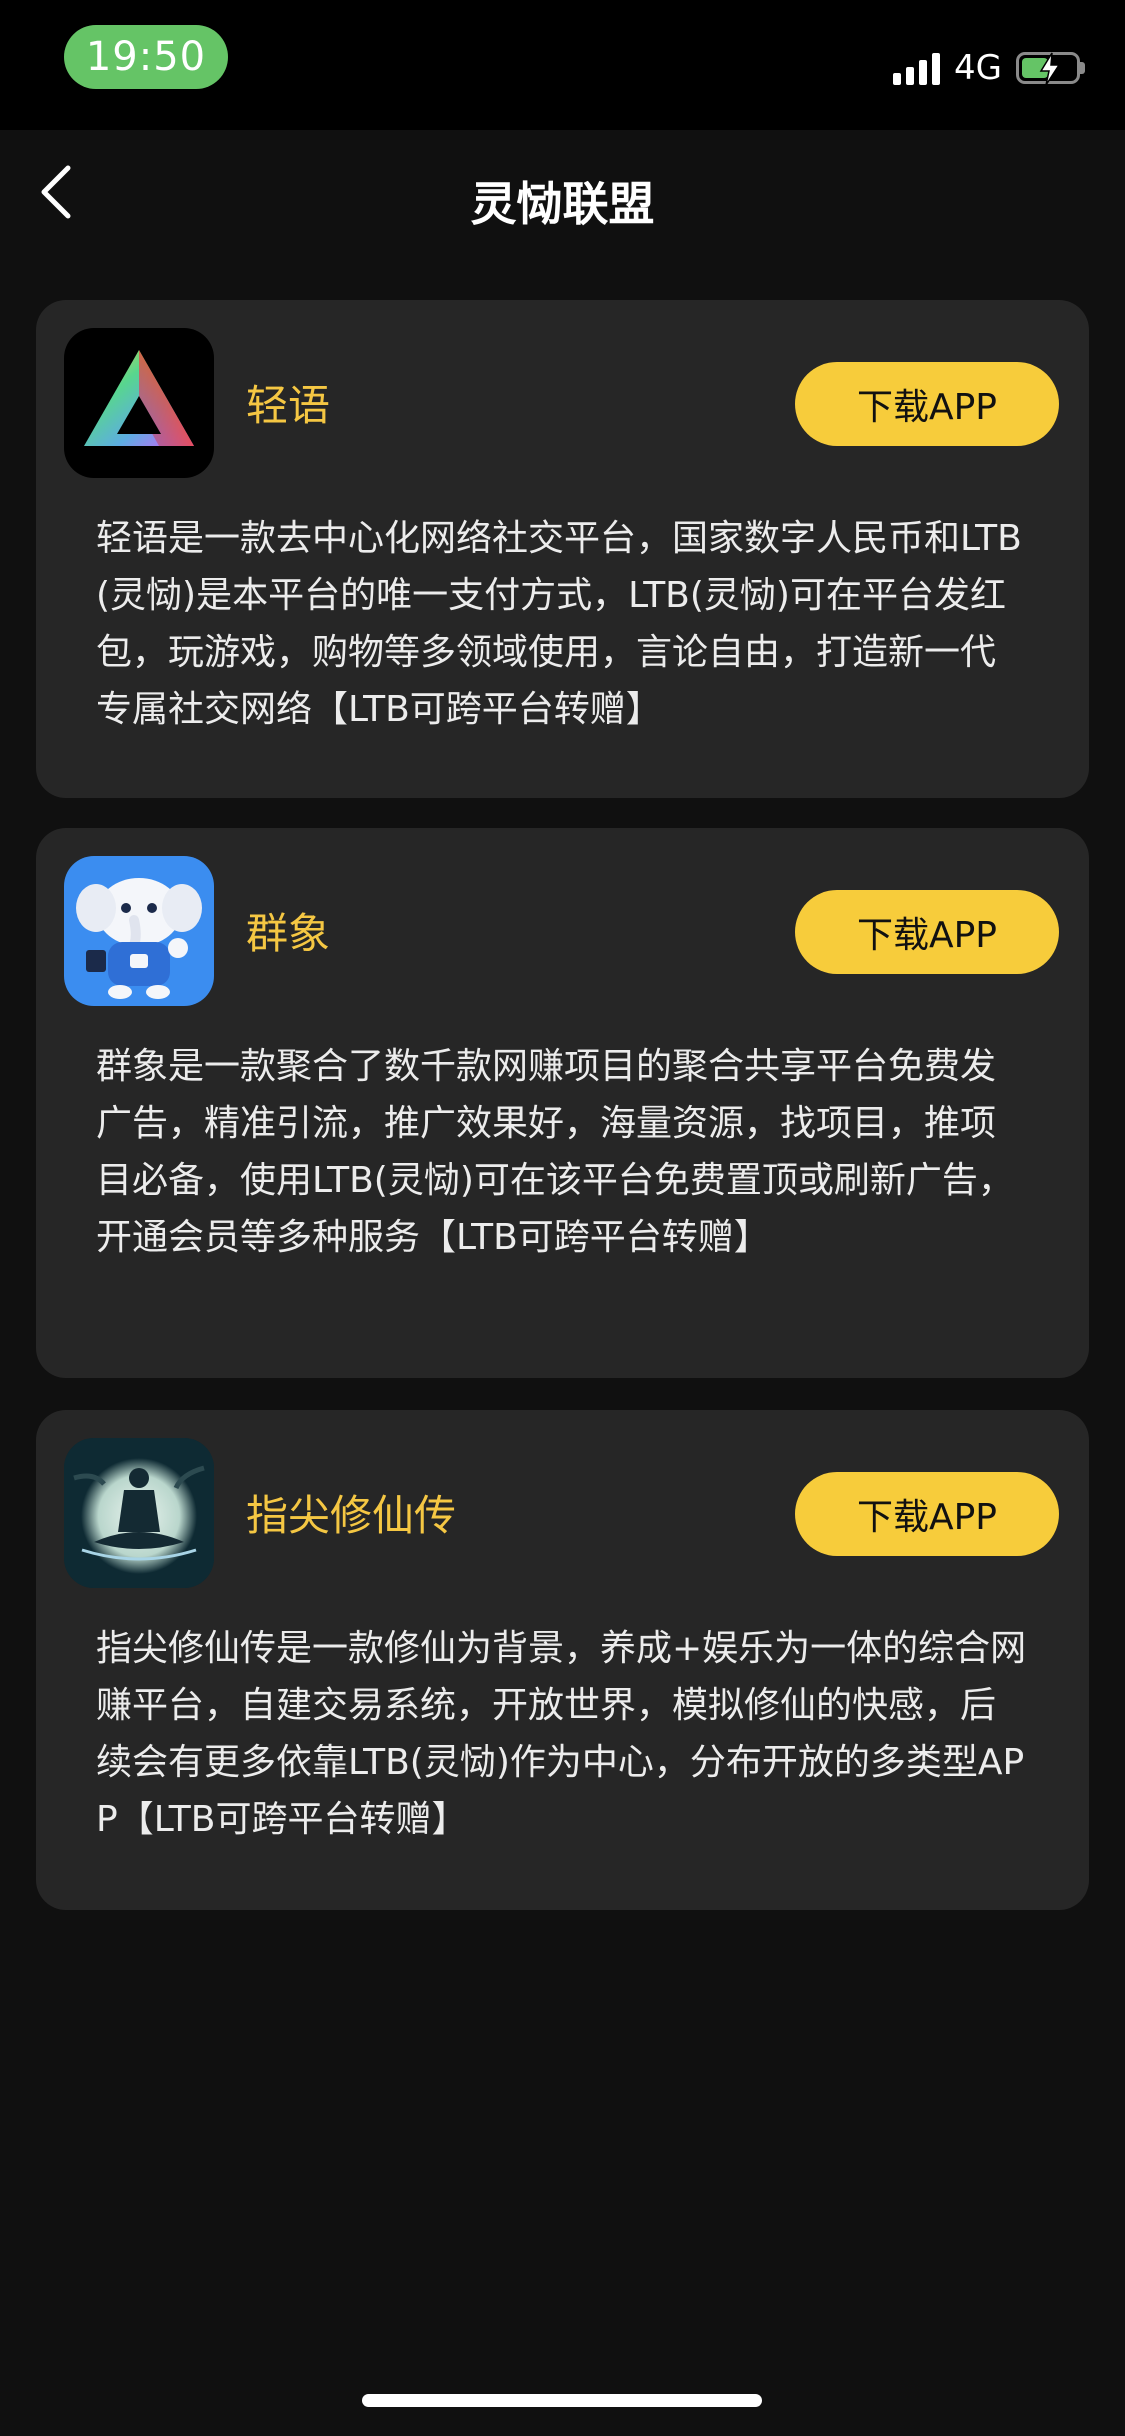 The width and height of the screenshot is (1125, 2436). I want to click on network-type: 4G, so click(978, 68).